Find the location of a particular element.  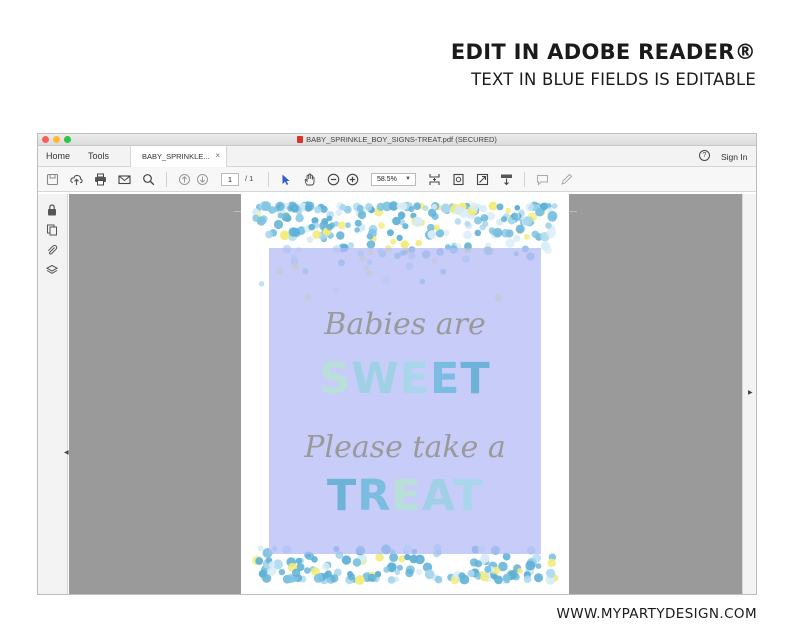

page-up-icon is located at coordinates (184, 179).